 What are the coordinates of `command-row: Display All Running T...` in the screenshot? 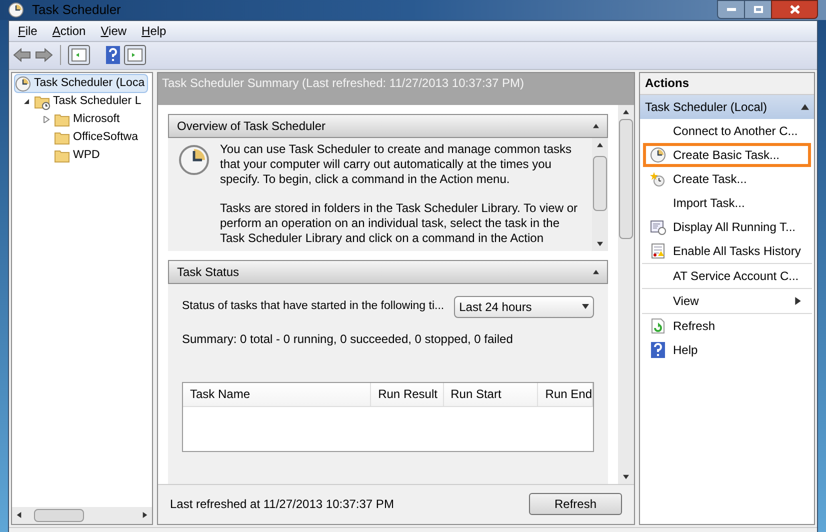 It's located at (727, 226).